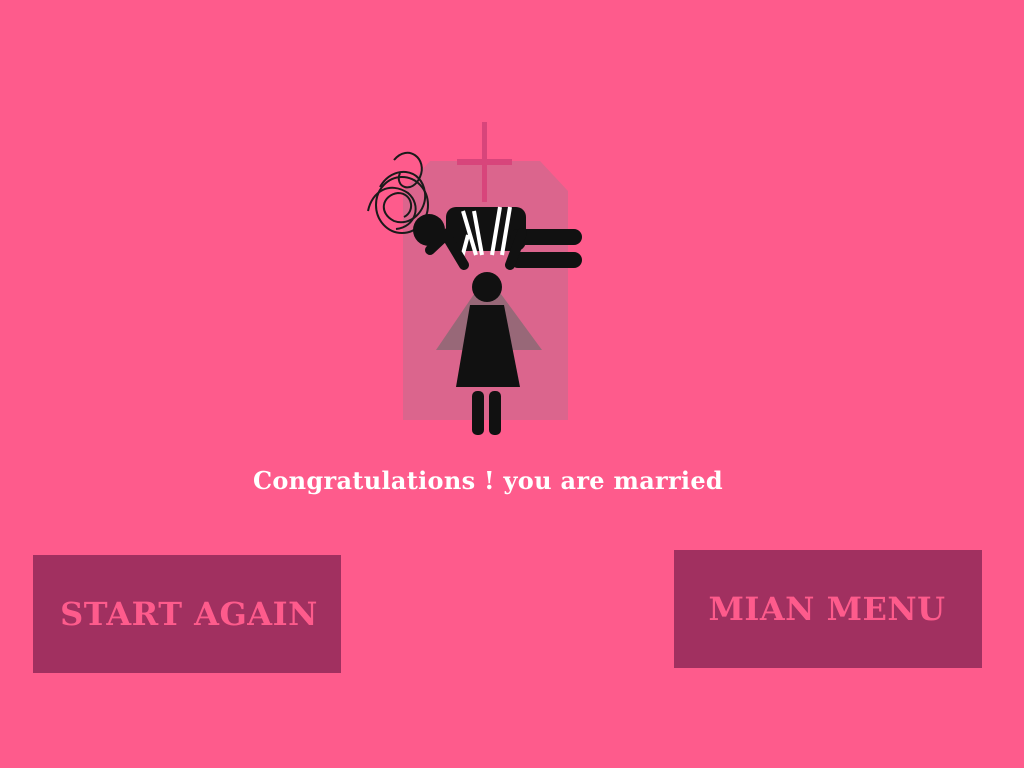  I want to click on start-again-label: START AGAIN, so click(189, 614).